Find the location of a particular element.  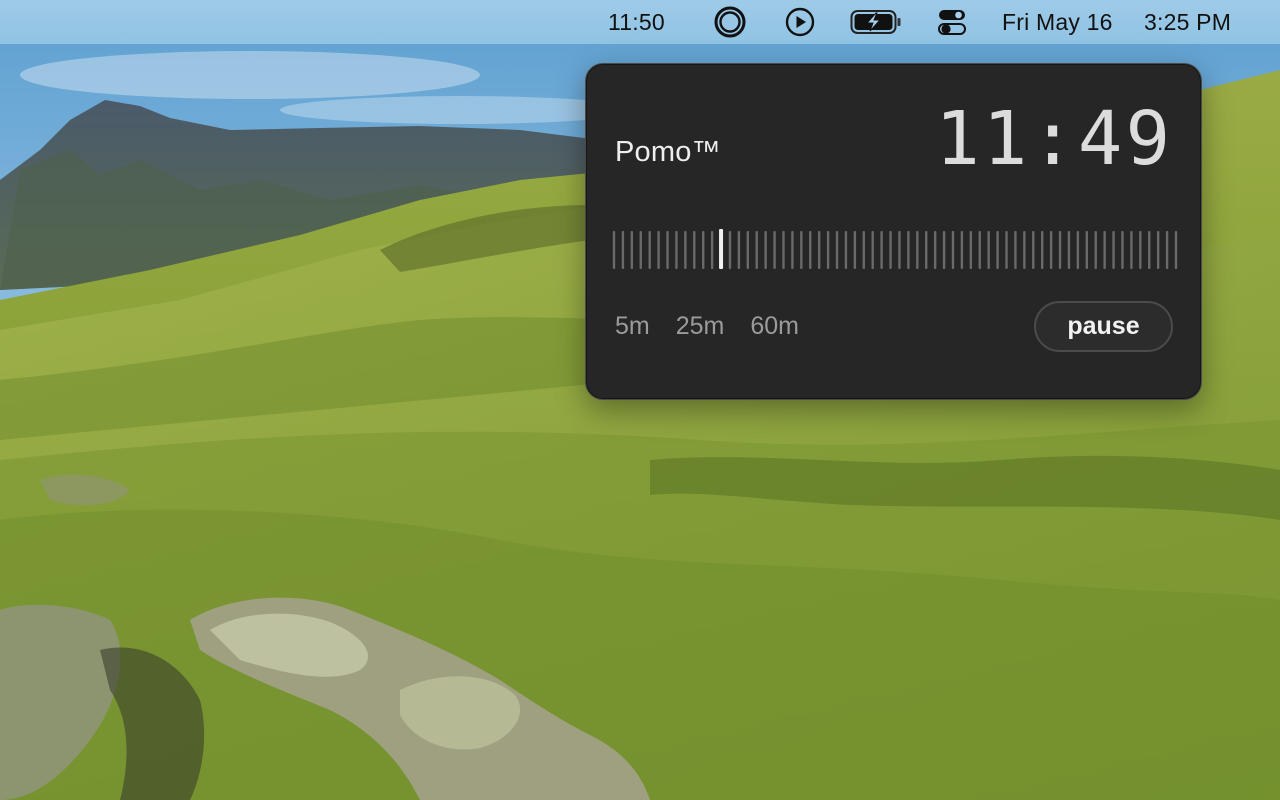

remaining-time: 11:49 is located at coordinates (1054, 139).